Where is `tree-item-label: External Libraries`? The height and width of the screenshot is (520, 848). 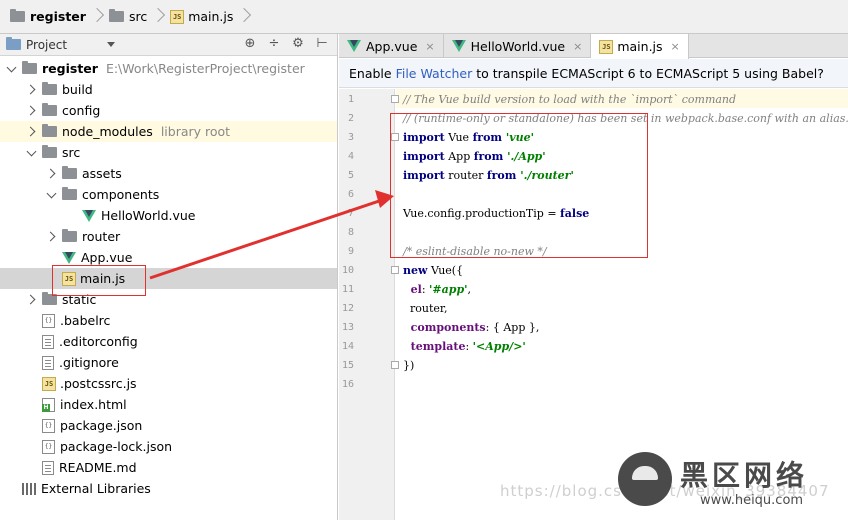 tree-item-label: External Libraries is located at coordinates (96, 488).